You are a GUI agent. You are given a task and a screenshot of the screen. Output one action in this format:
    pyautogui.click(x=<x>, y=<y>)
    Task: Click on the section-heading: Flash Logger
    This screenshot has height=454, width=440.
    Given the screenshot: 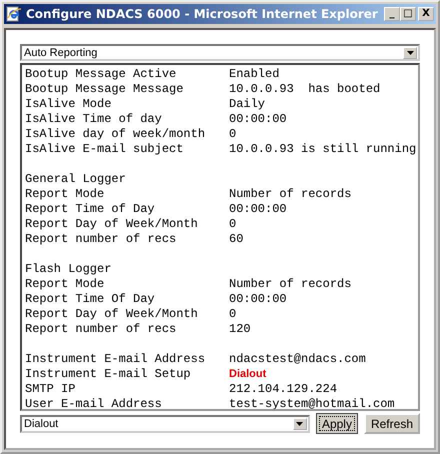 What is the action you would take?
    pyautogui.click(x=68, y=269)
    